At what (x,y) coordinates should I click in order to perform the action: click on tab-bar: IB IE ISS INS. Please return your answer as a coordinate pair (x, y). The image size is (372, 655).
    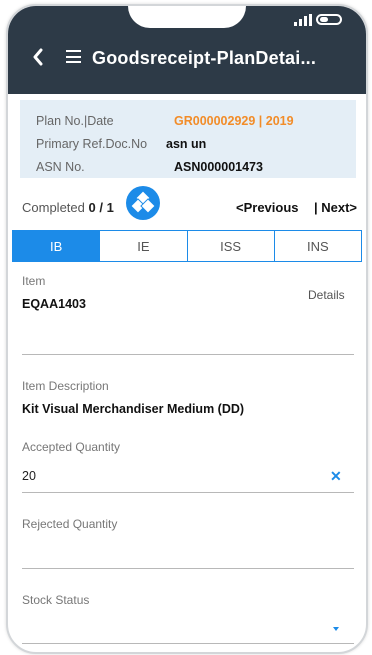
    Looking at the image, I should click on (187, 246).